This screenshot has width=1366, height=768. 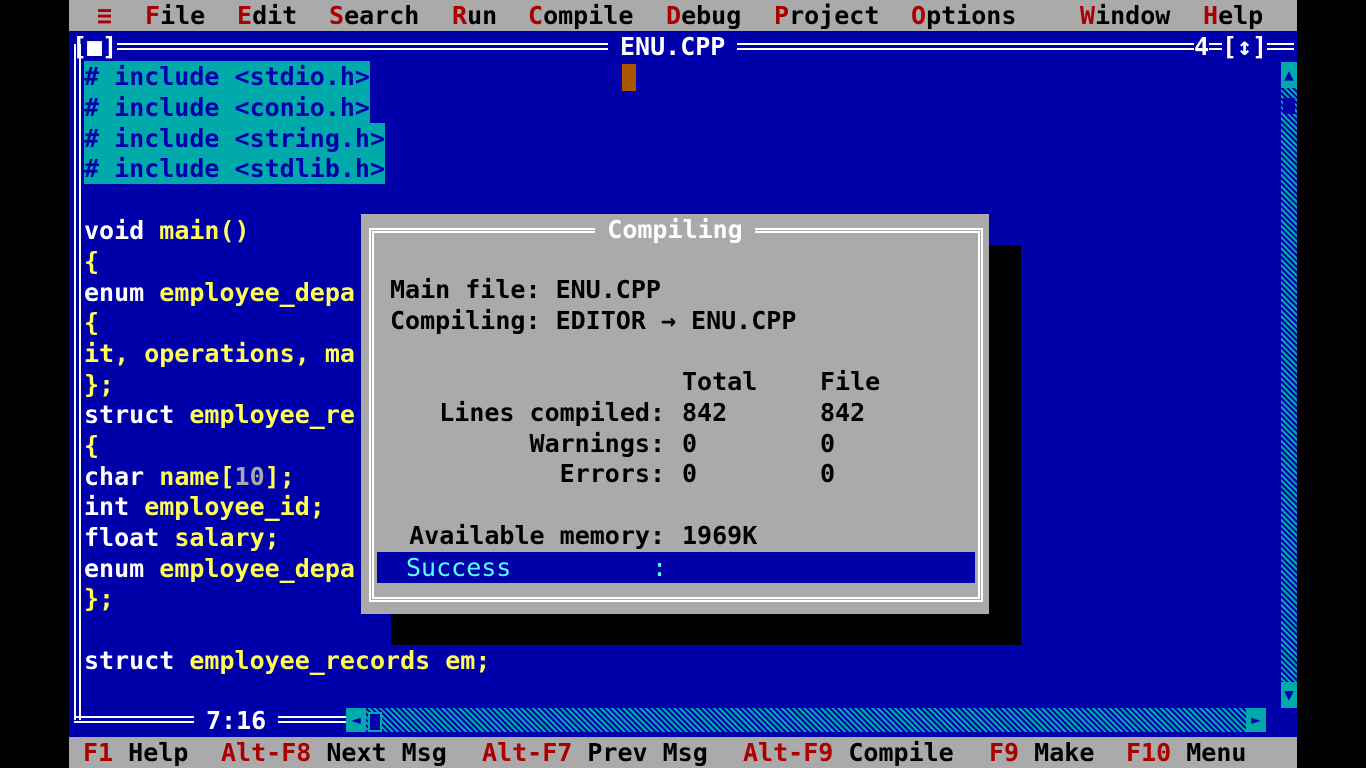 What do you see at coordinates (826, 15) in the screenshot?
I see `menu-project: Project` at bounding box center [826, 15].